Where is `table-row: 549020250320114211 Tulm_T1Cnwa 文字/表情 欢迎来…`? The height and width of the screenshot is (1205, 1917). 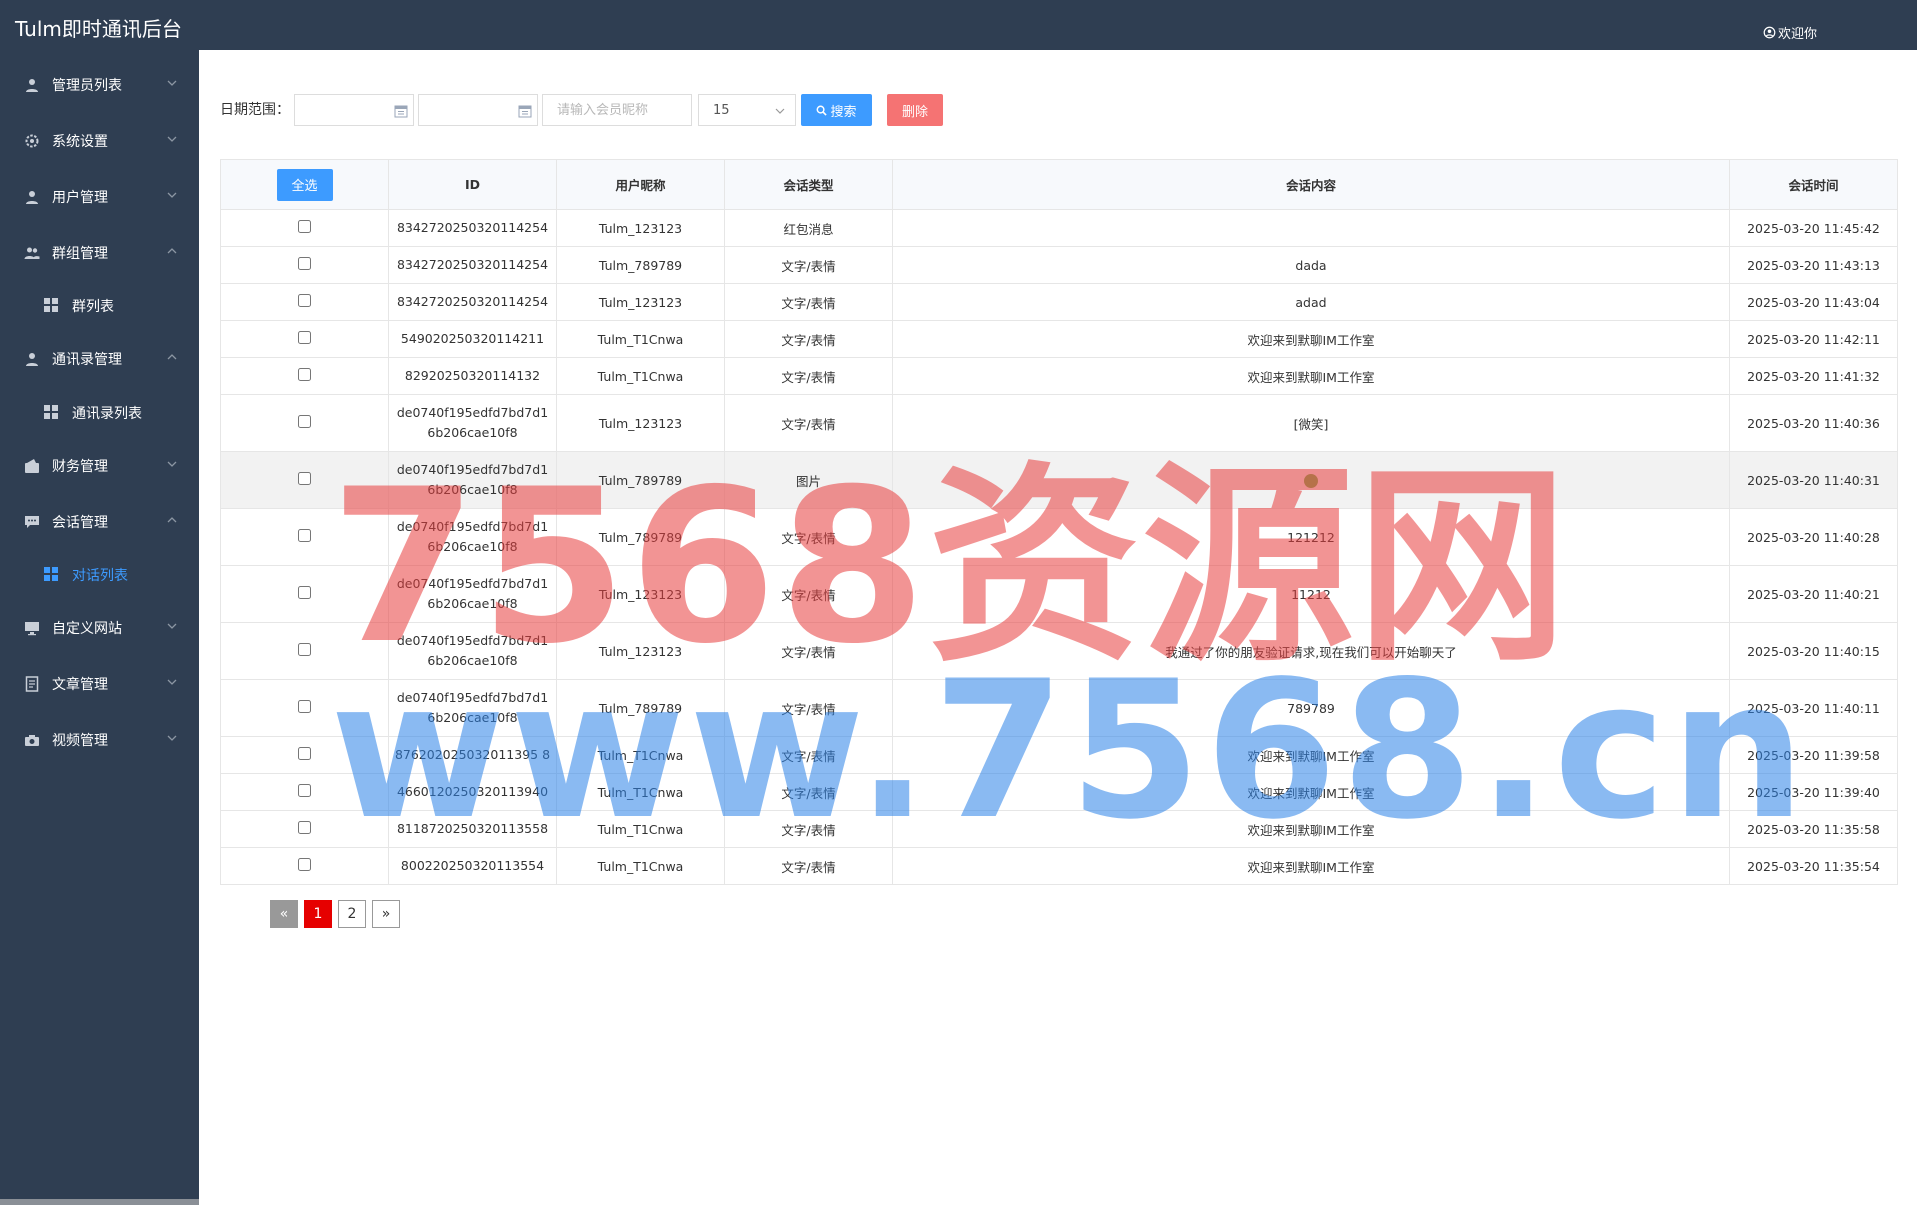
table-row: 549020250320114211 Tulm_T1Cnwa 文字/表情 欢迎来… is located at coordinates (1059, 339).